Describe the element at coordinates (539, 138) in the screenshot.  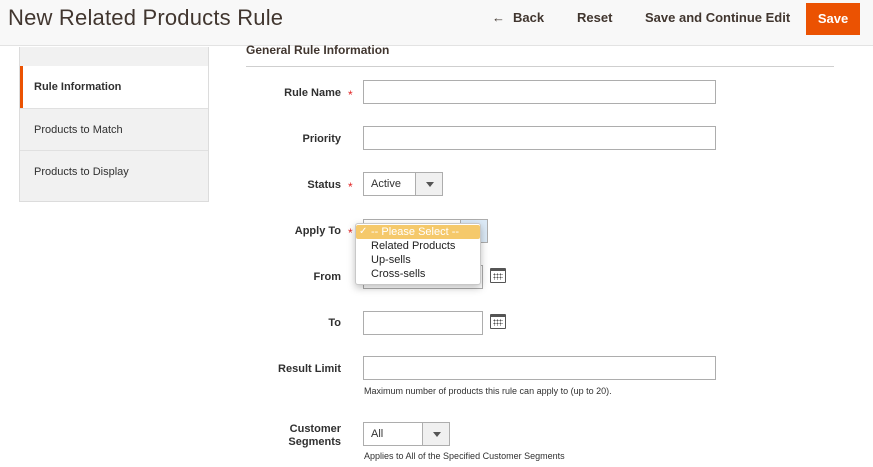
I see `priority-input` at that location.